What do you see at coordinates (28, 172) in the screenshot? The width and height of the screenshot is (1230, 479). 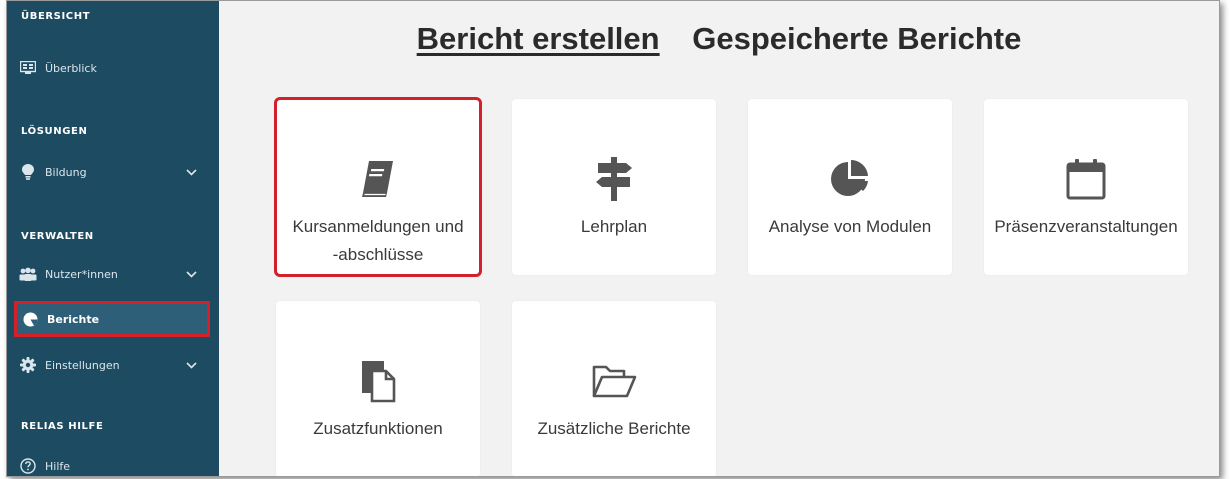 I see `lightbulb-icon` at bounding box center [28, 172].